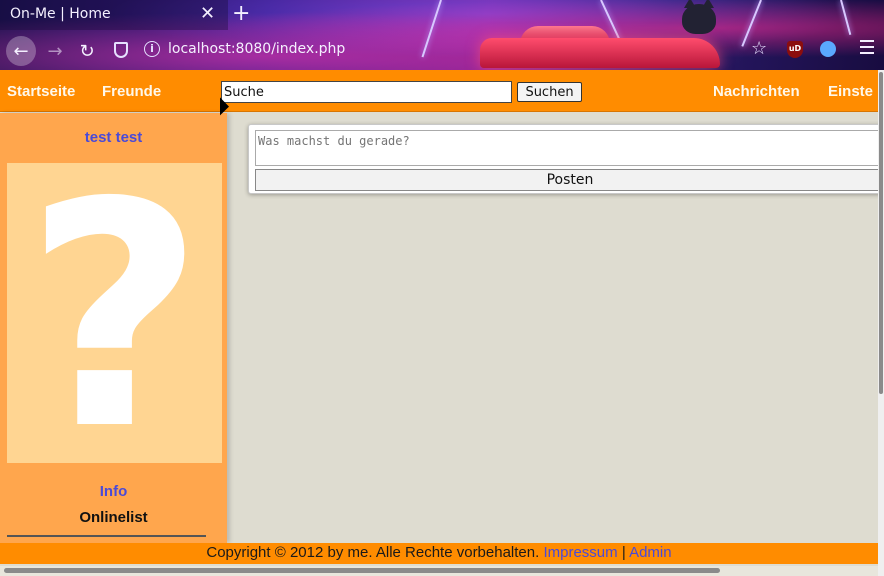 This screenshot has width=884, height=576. What do you see at coordinates (549, 92) in the screenshot?
I see `search-button: Suchen` at bounding box center [549, 92].